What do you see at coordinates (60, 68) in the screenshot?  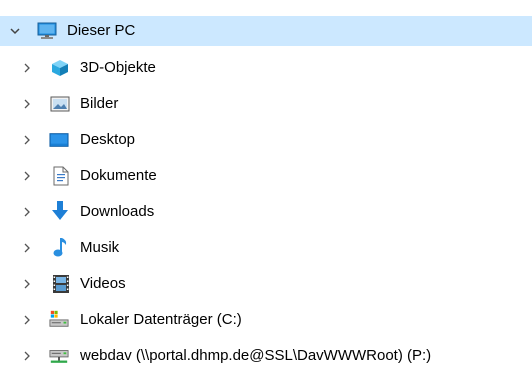 I see `3d-cube-icon` at bounding box center [60, 68].